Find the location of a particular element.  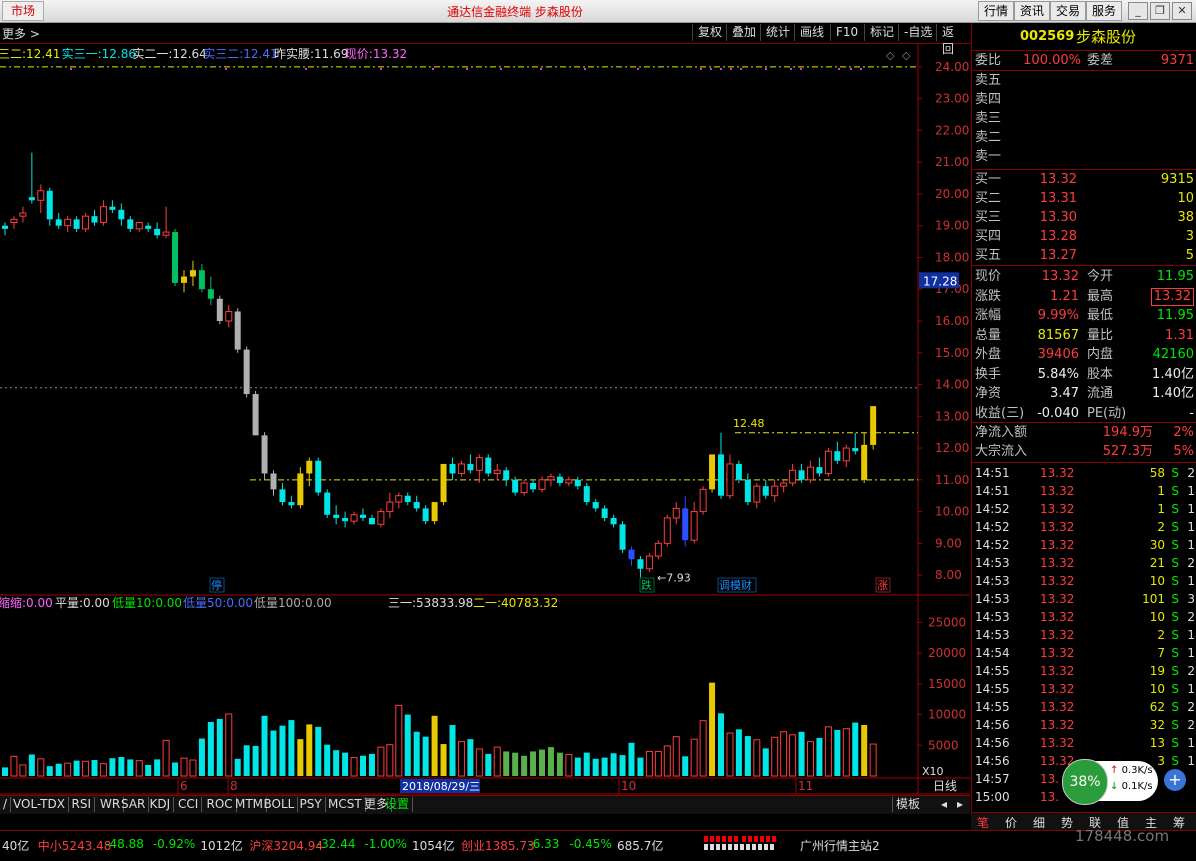

indicator-tab-设置: 设置 is located at coordinates (398, 804).